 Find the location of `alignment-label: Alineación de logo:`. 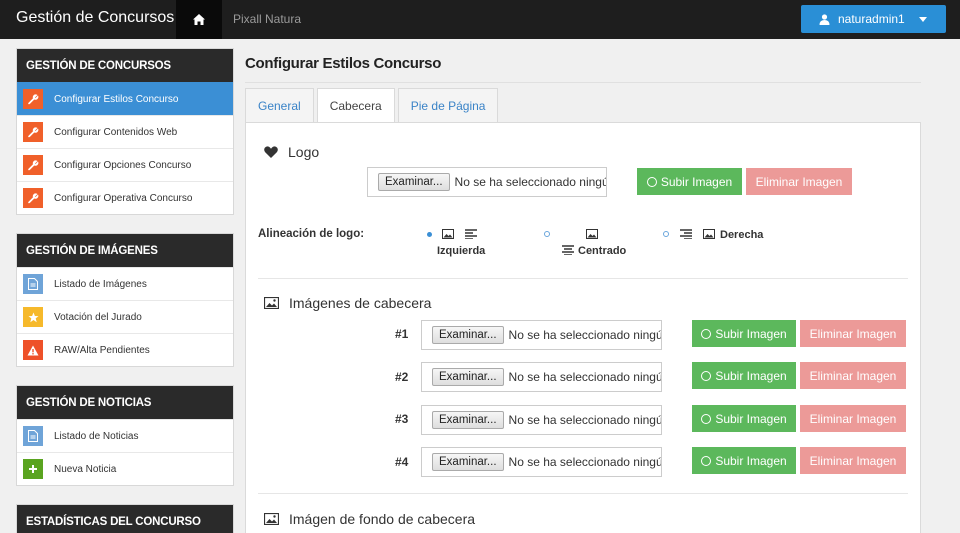

alignment-label: Alineación de logo: is located at coordinates (311, 234).